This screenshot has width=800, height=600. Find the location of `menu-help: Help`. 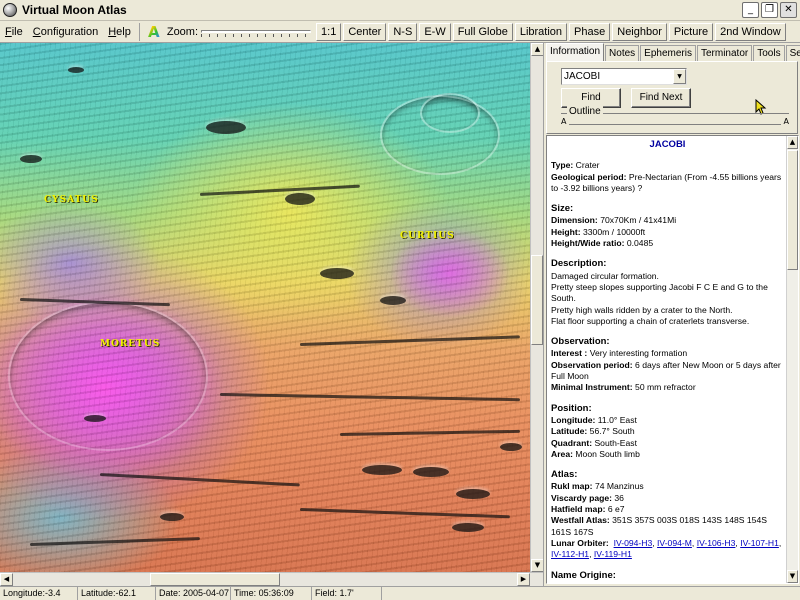

menu-help: Help is located at coordinates (119, 32).